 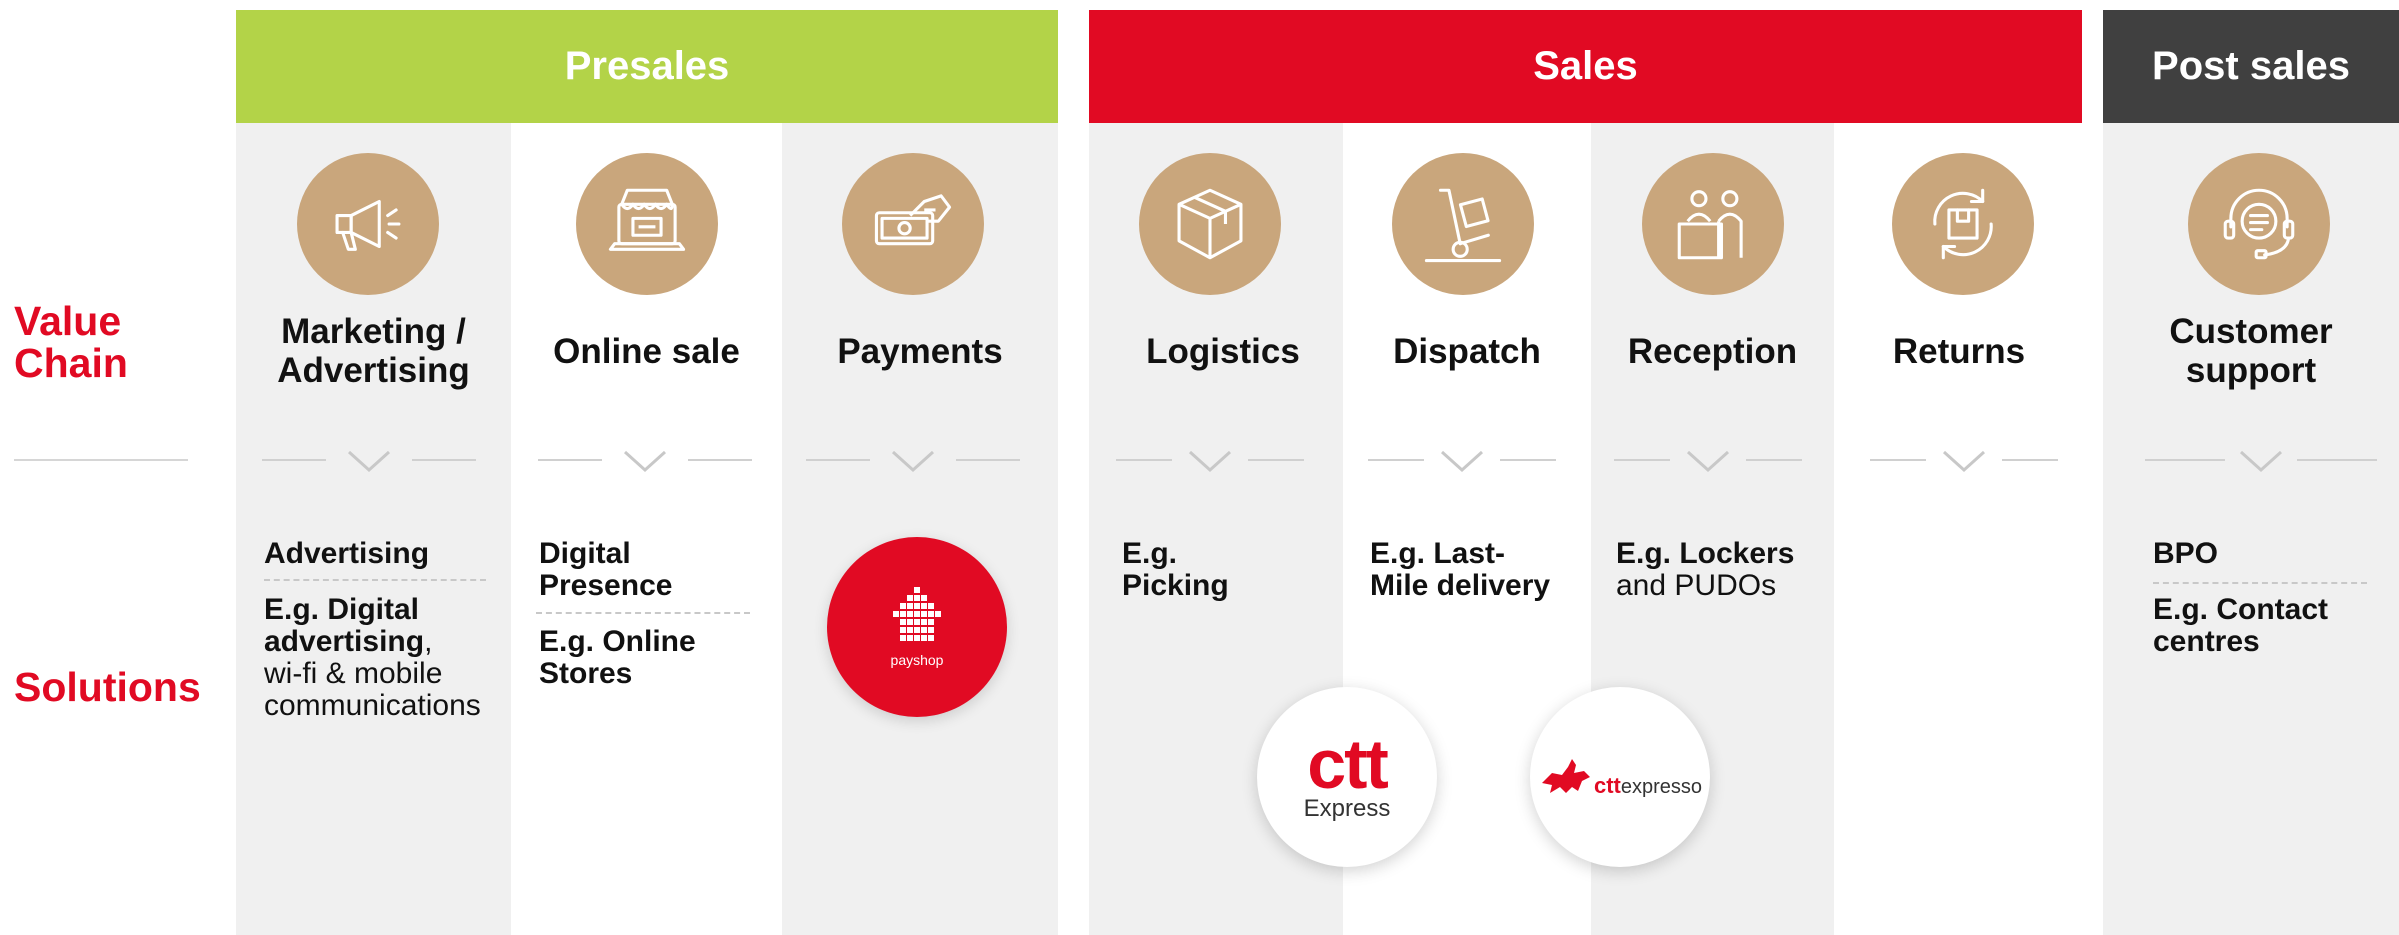 I want to click on separator-logistics, so click(x=1210, y=461).